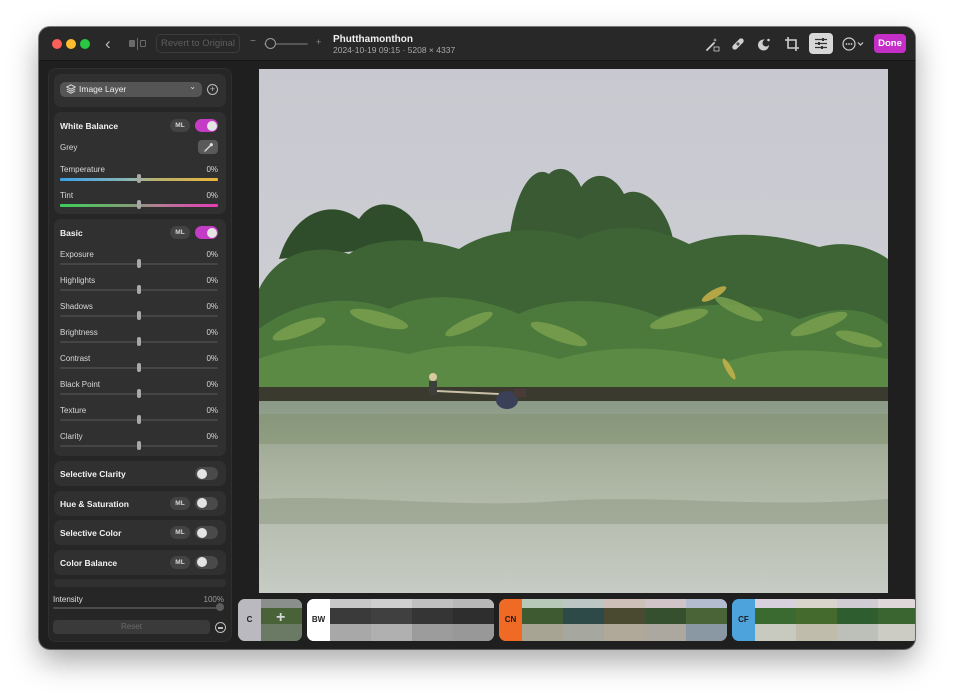  I want to click on shadows-label: Shadows, so click(76, 306).